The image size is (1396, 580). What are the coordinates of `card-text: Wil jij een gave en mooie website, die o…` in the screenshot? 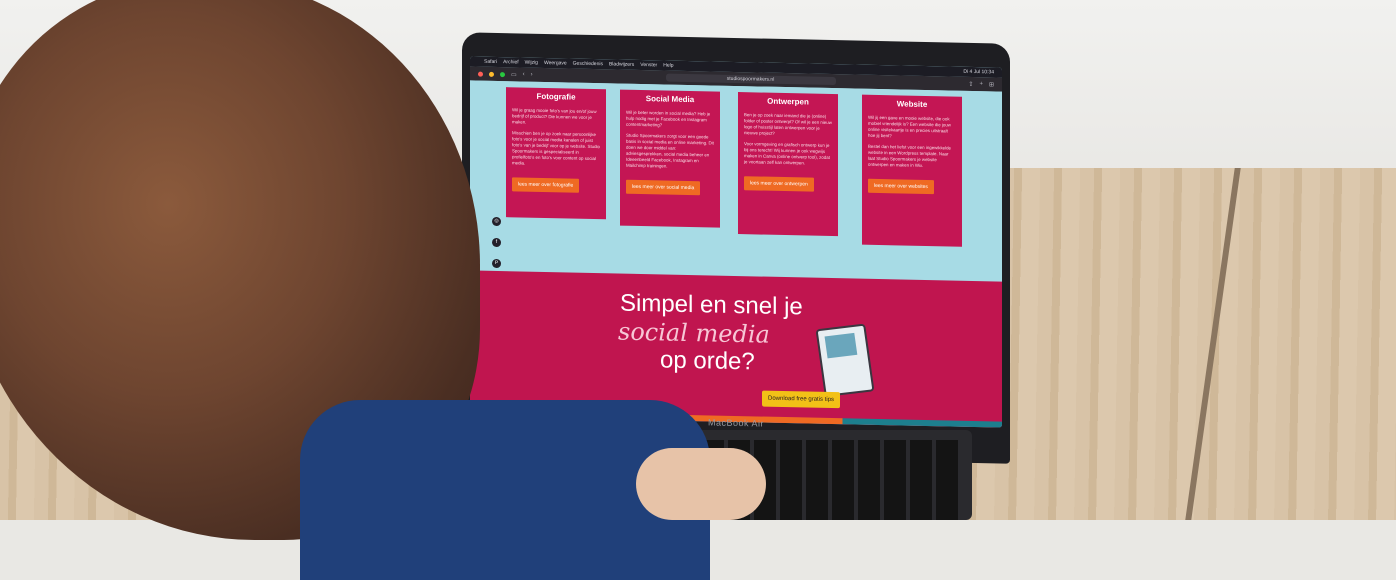 It's located at (909, 126).